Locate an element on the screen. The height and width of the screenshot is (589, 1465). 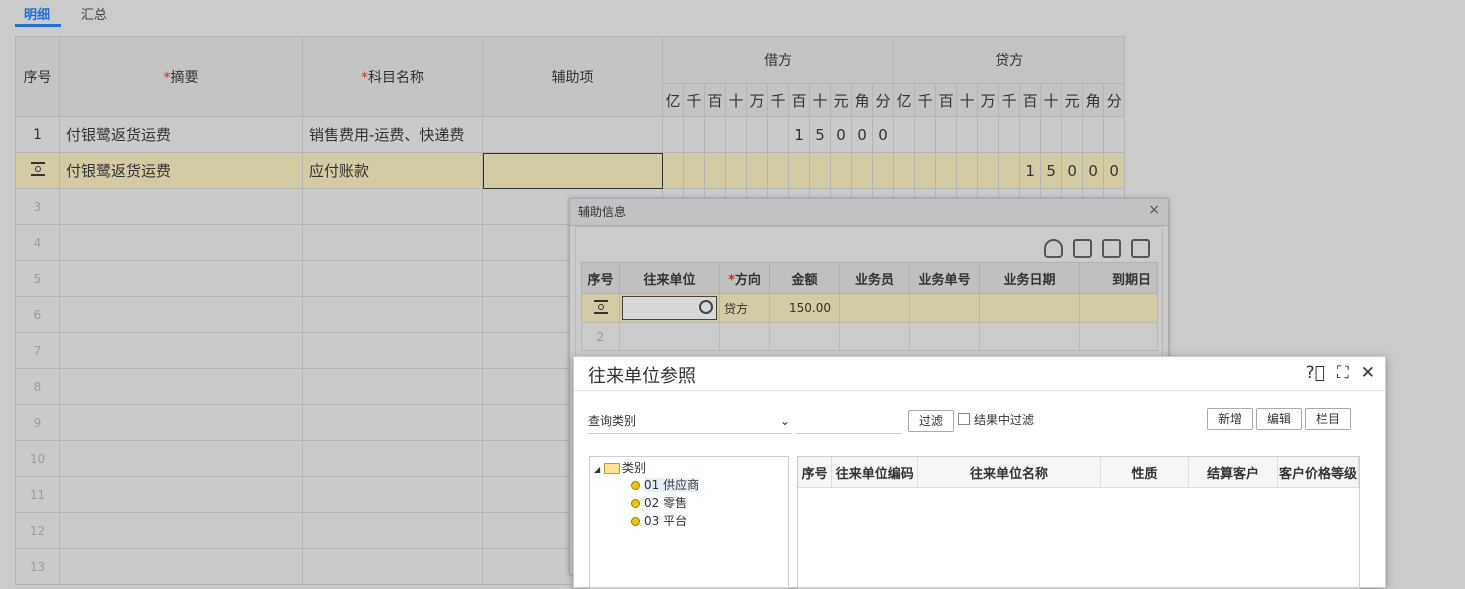
aux-direction-cell: 贷方 is located at coordinates (744, 308).